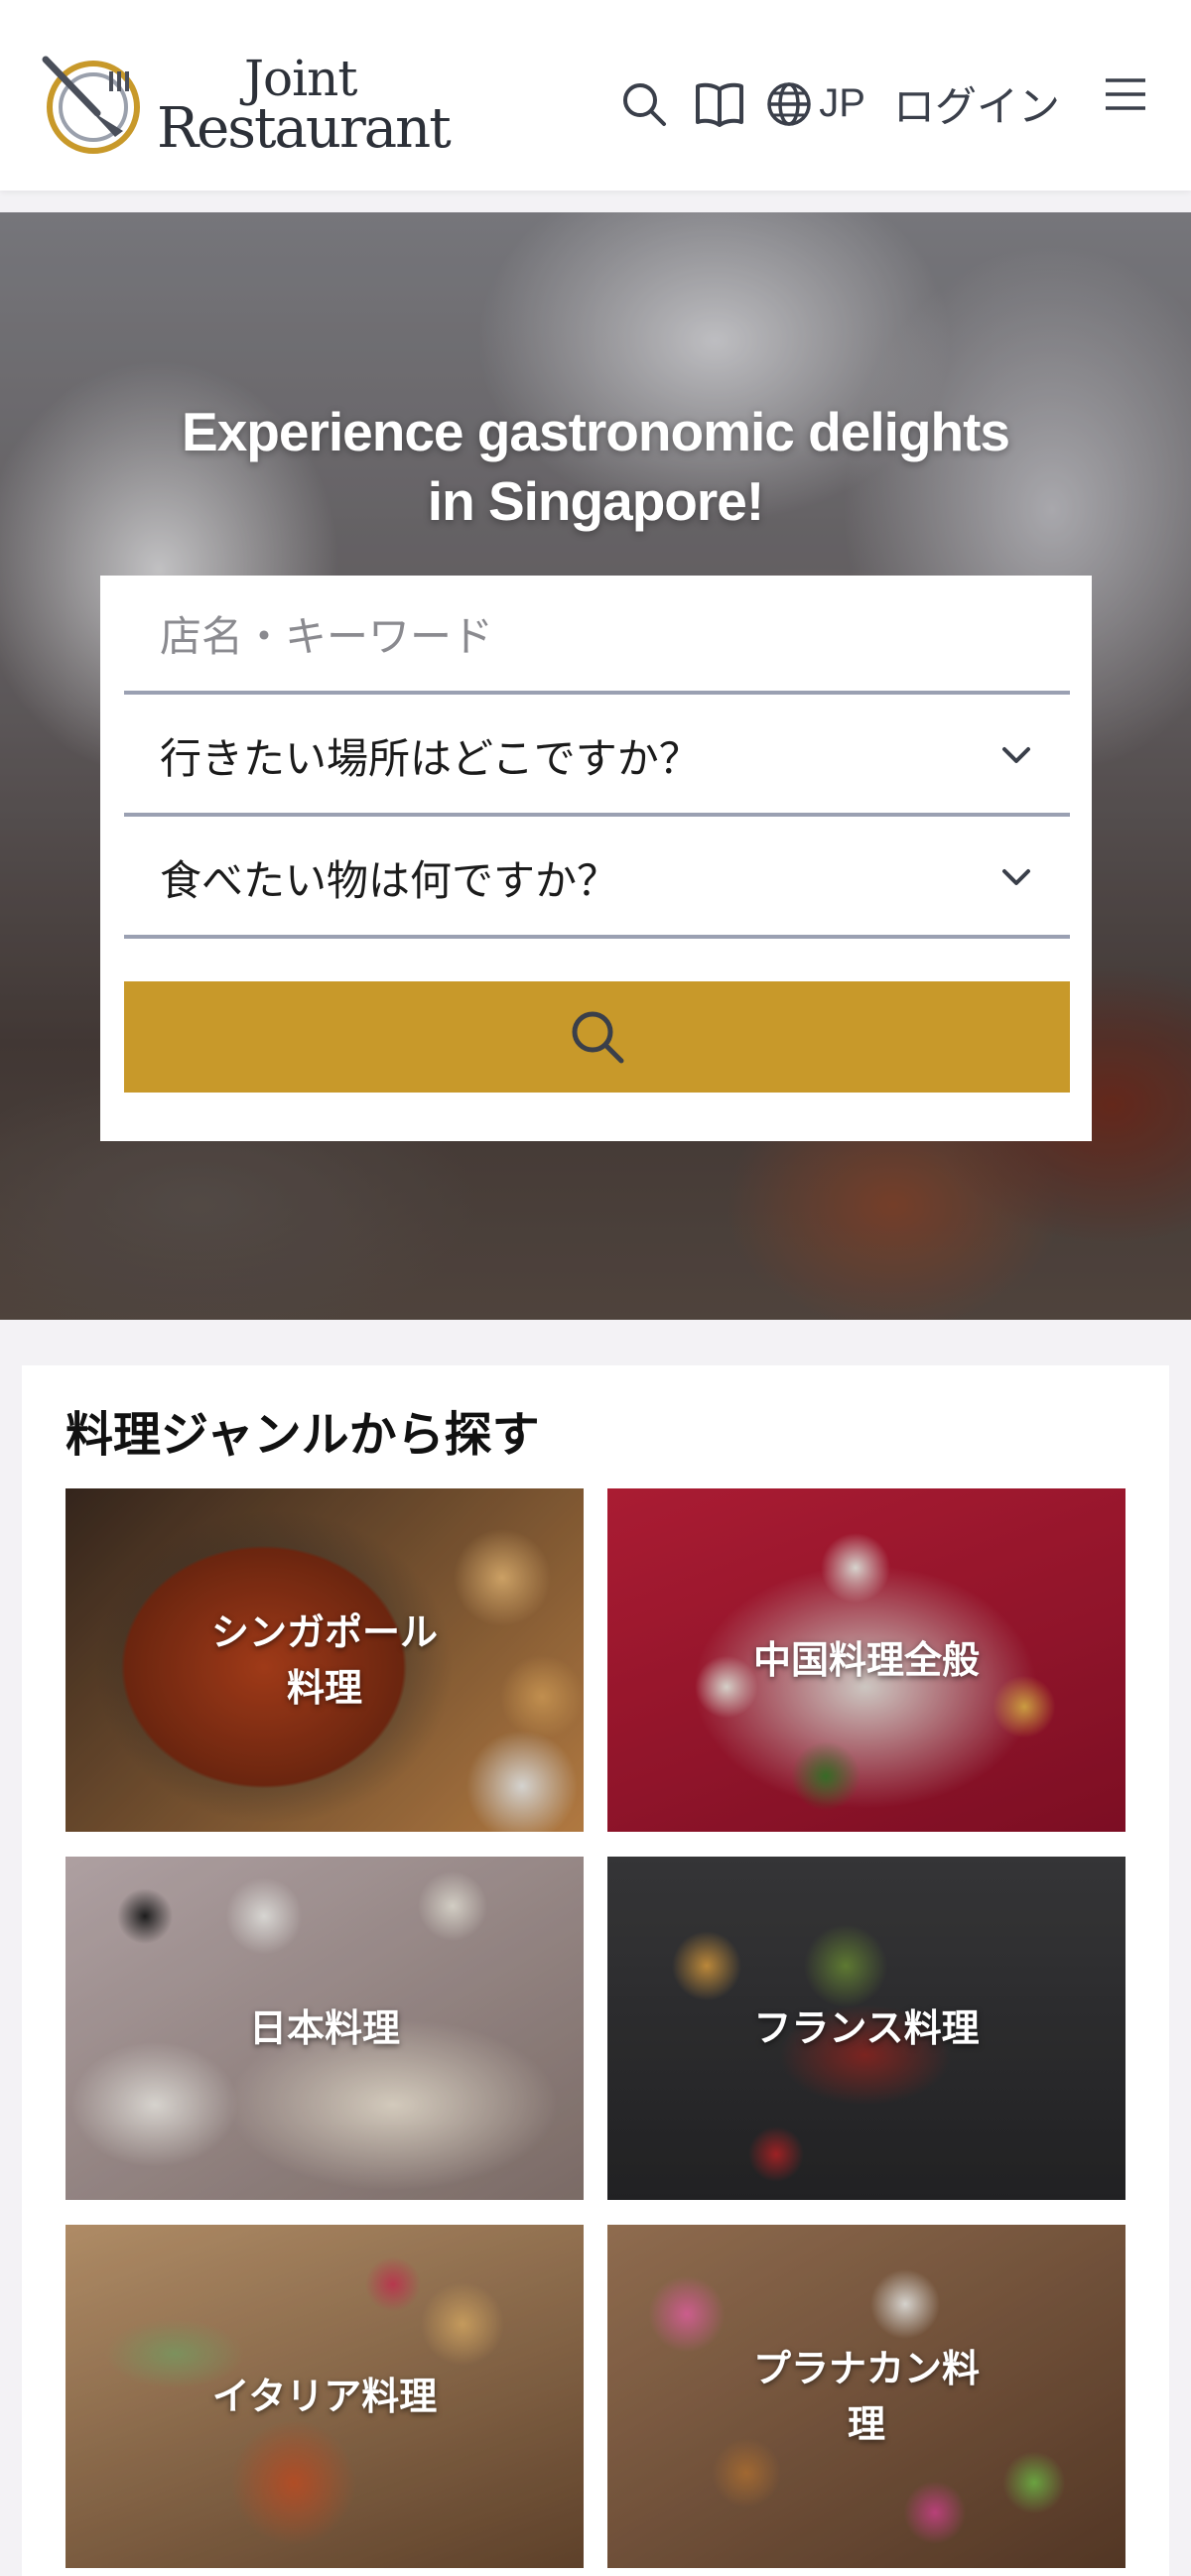 The width and height of the screenshot is (1191, 2576). What do you see at coordinates (596, 432) in the screenshot?
I see `hero-title-line-1: Experience gastronomic delights` at bounding box center [596, 432].